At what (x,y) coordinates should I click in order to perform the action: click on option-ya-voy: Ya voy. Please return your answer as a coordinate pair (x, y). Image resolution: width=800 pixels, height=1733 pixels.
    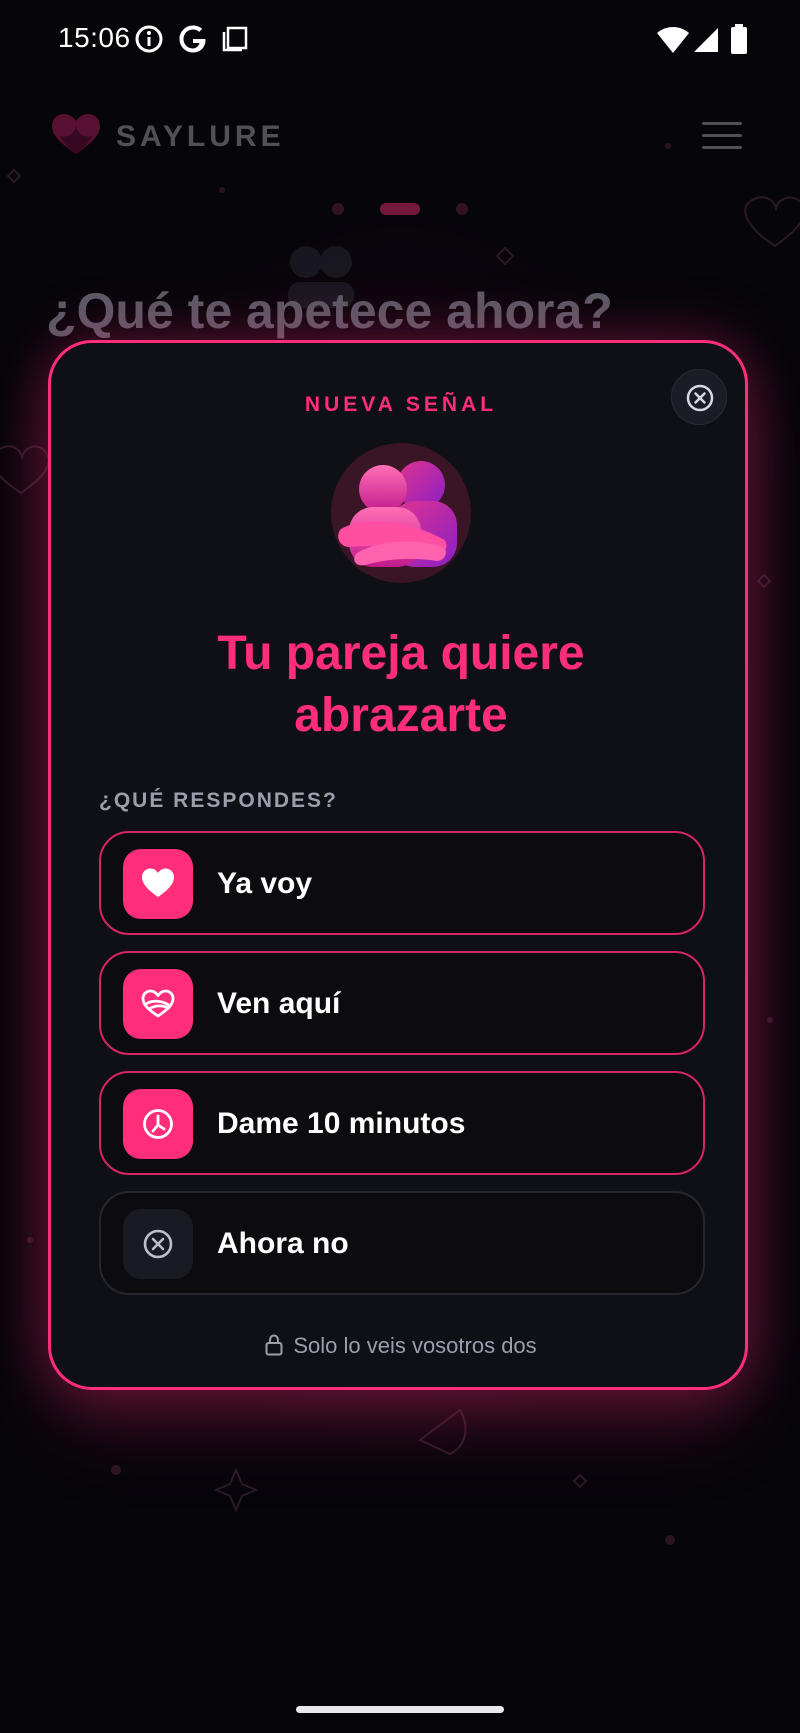
    Looking at the image, I should click on (402, 883).